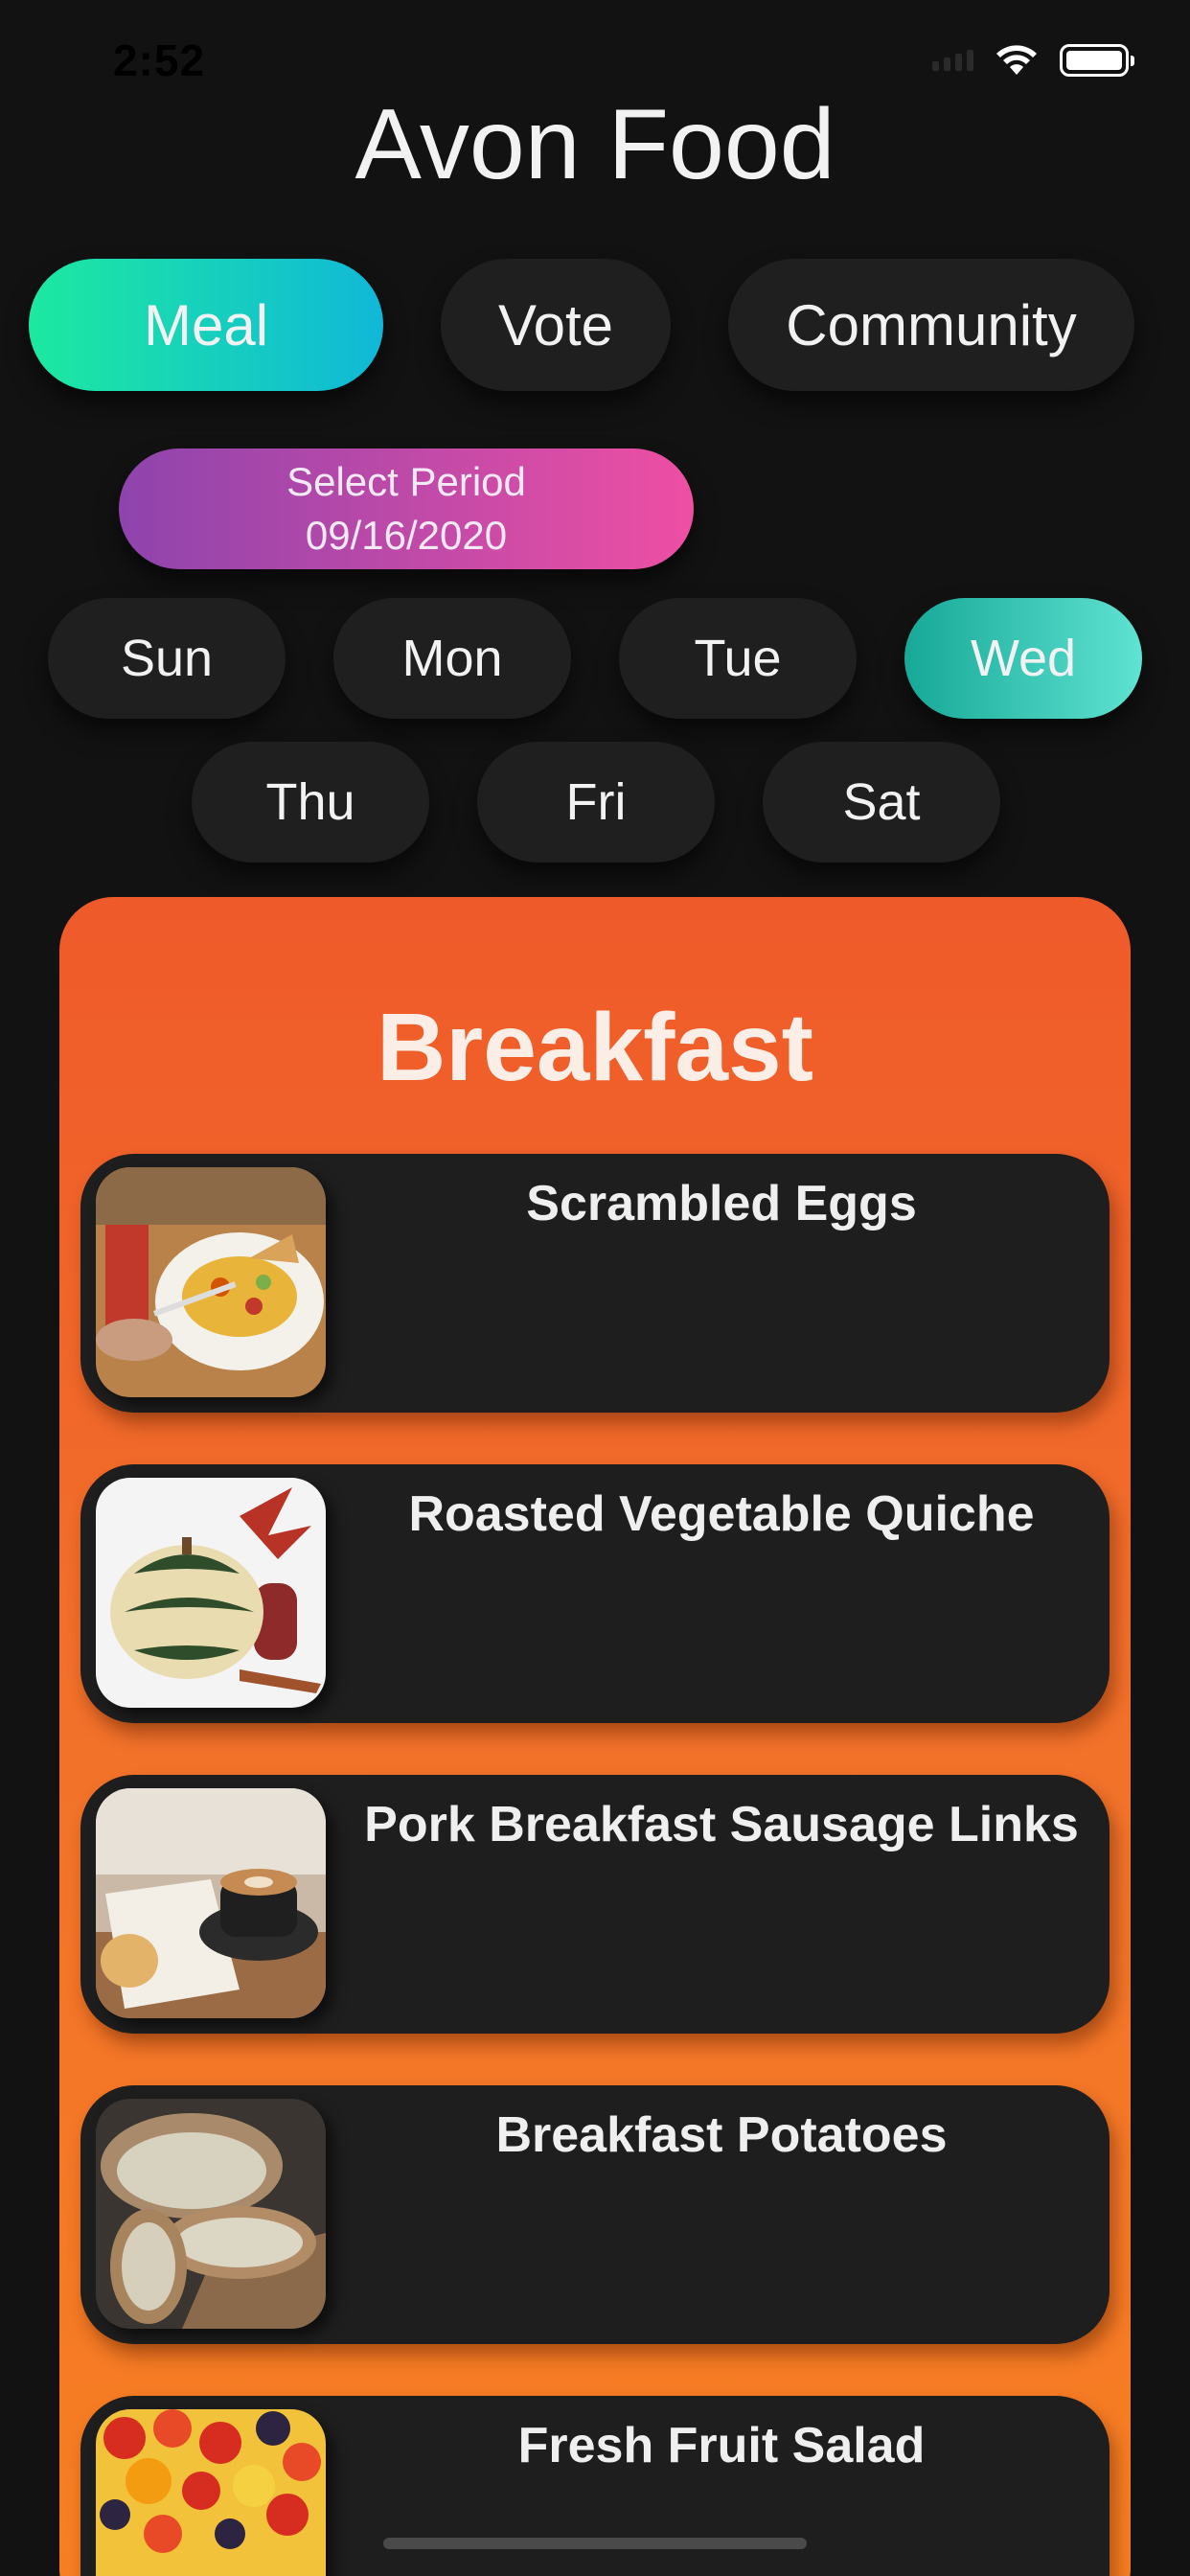 This screenshot has width=1190, height=2576. What do you see at coordinates (406, 508) in the screenshot?
I see `select-period-button: Select Period 09/16/2020` at bounding box center [406, 508].